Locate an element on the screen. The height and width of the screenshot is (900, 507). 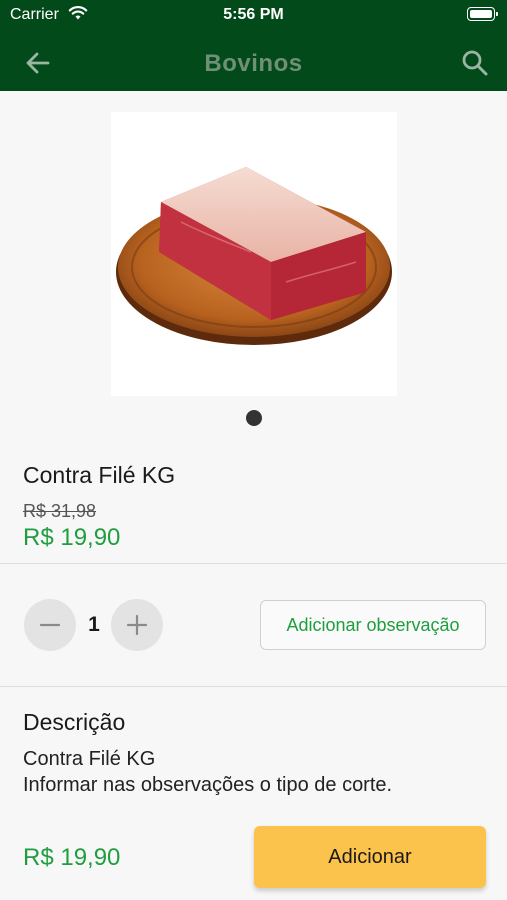
increase-quantity-button is located at coordinates (137, 625).